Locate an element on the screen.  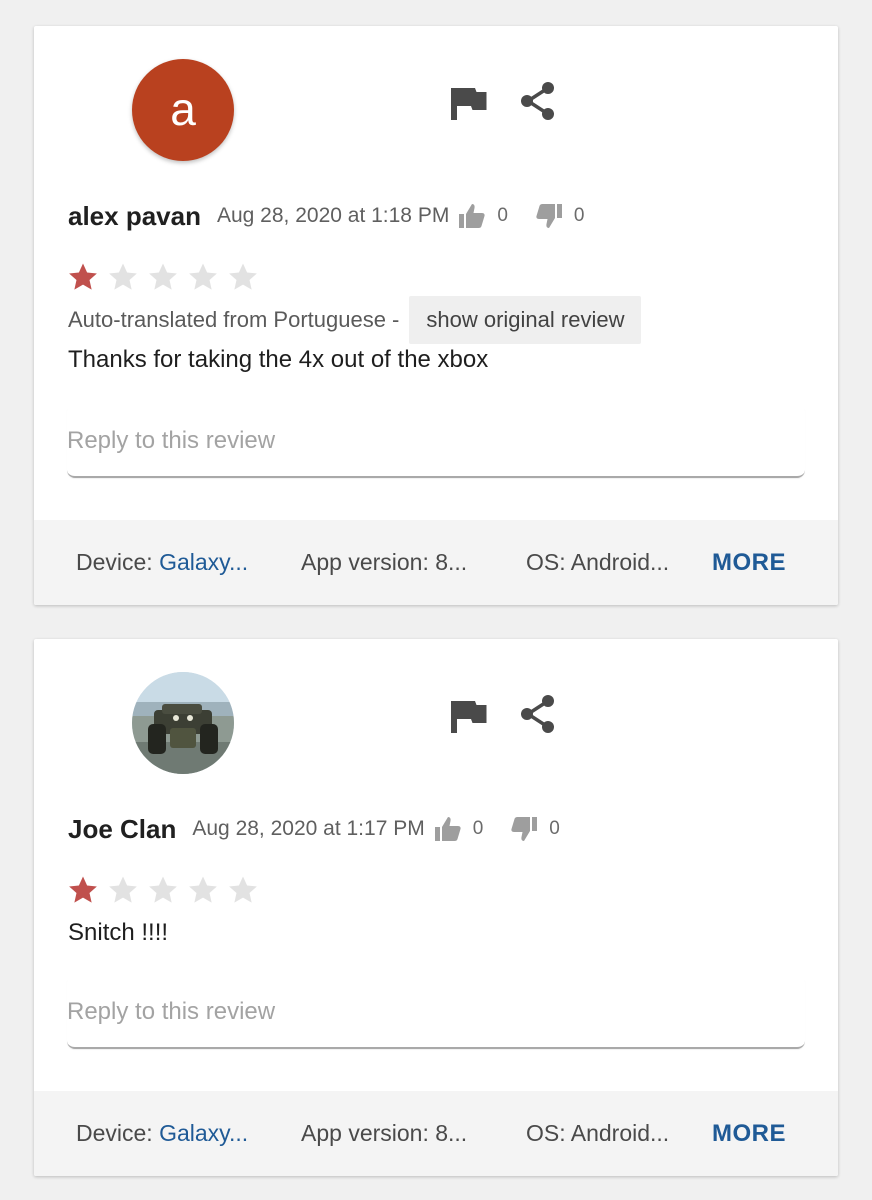
review-meta: alex pavan Aug 28, 2020 at 1:18 PM 0 0 is located at coordinates (326, 216).